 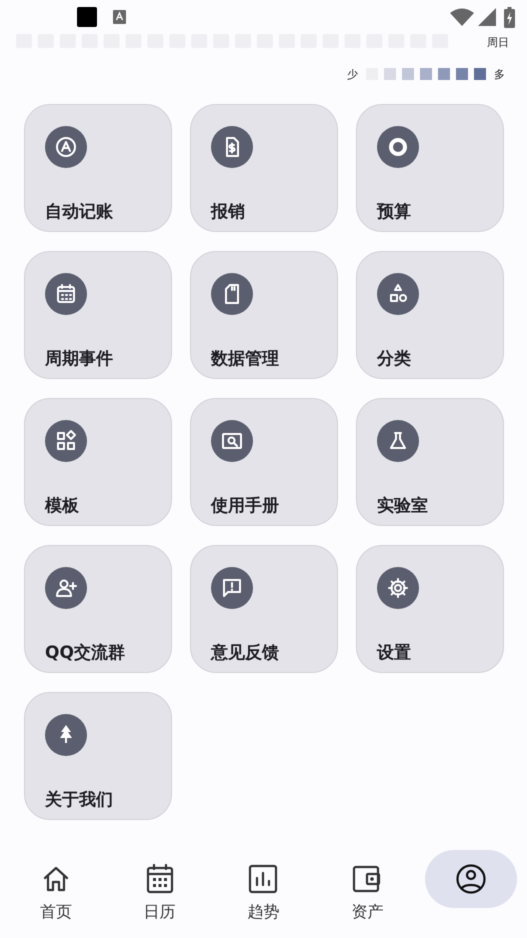 What do you see at coordinates (66, 147) in the screenshot?
I see `circle-letter-icon` at bounding box center [66, 147].